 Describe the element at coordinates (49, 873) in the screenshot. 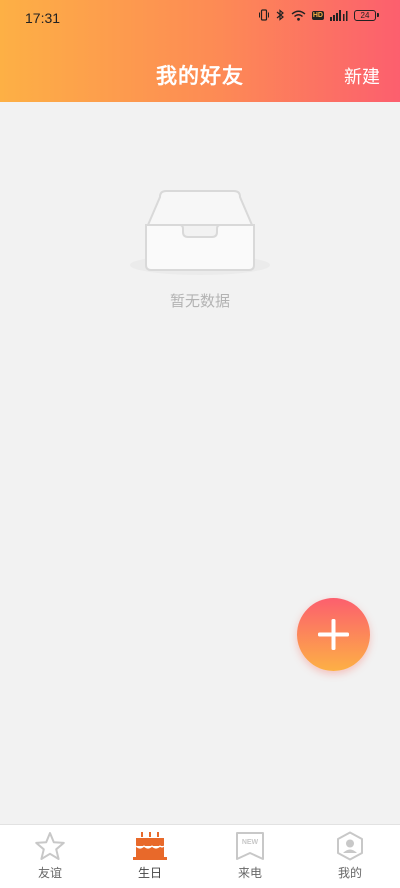

I see `tab-label: 友谊` at that location.